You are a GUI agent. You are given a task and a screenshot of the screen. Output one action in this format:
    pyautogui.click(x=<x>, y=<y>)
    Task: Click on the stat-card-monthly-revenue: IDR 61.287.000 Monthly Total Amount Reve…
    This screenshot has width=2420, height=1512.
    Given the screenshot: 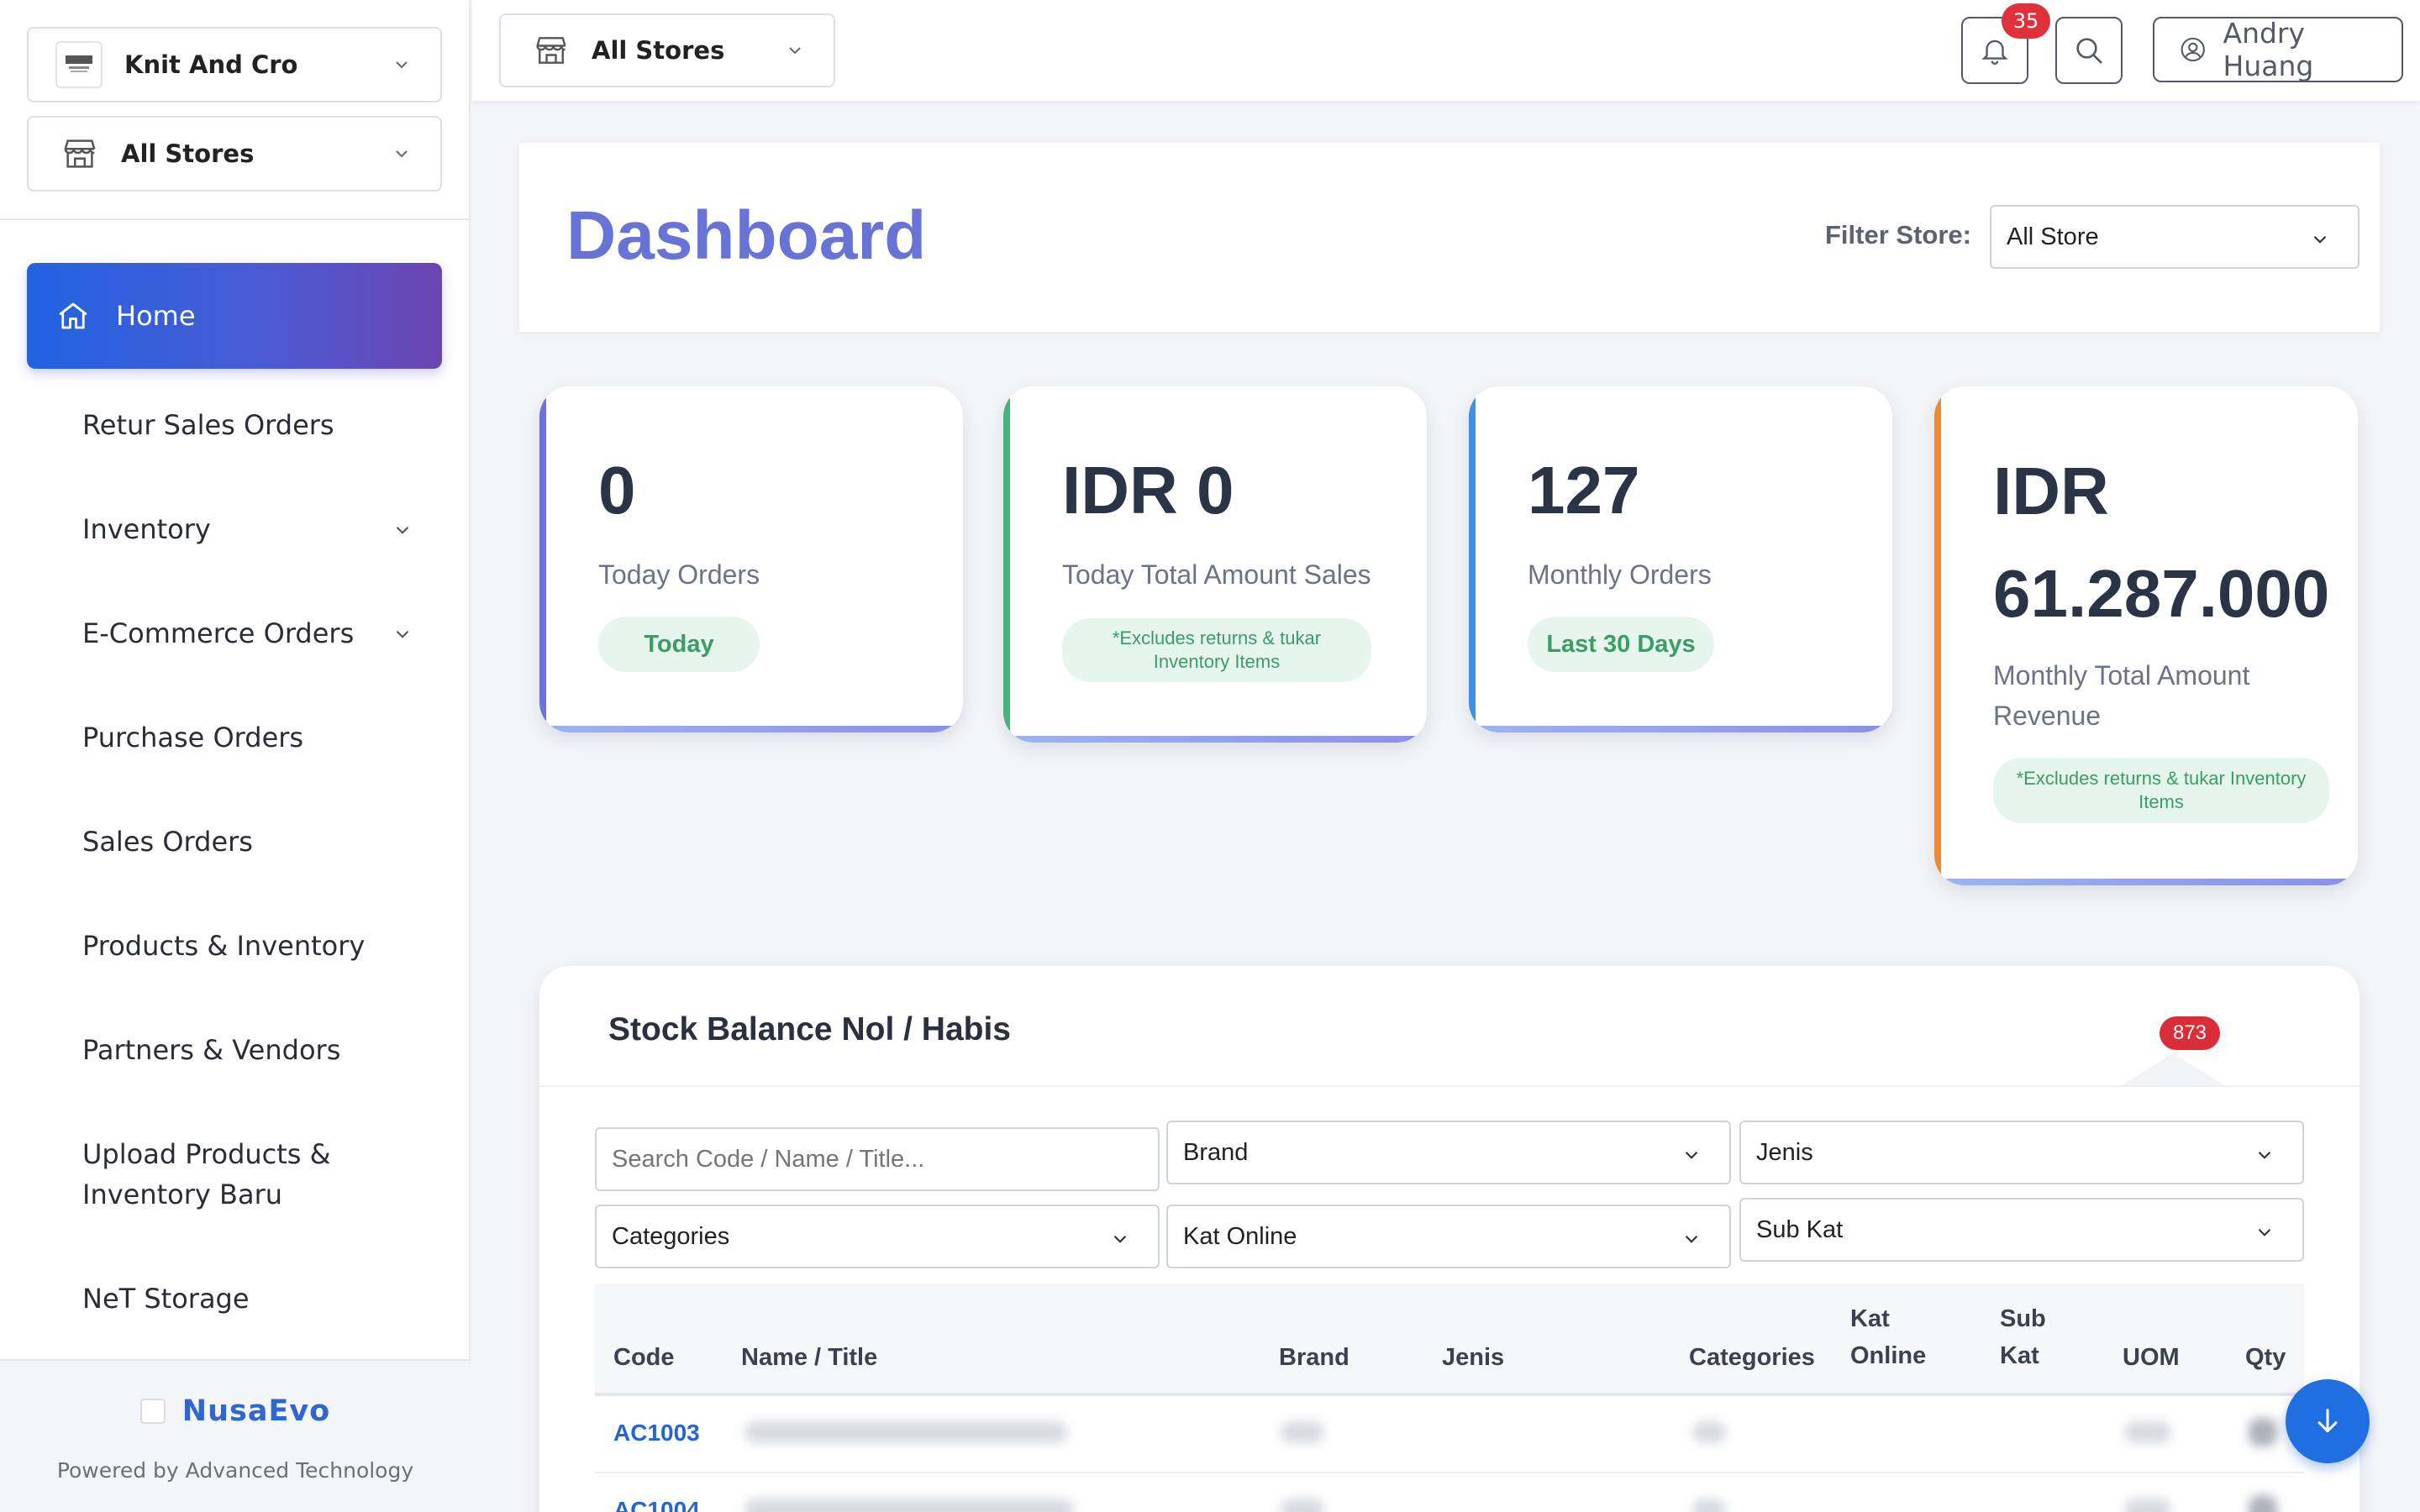 What is the action you would take?
    pyautogui.click(x=2146, y=635)
    